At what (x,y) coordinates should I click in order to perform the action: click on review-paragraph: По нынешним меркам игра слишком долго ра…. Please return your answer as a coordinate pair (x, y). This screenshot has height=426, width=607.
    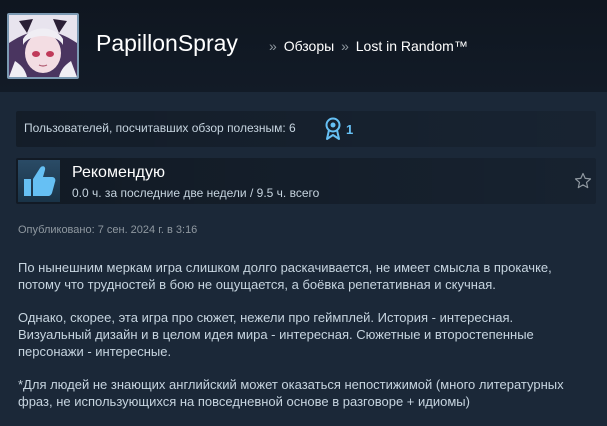
    Looking at the image, I should click on (285, 276).